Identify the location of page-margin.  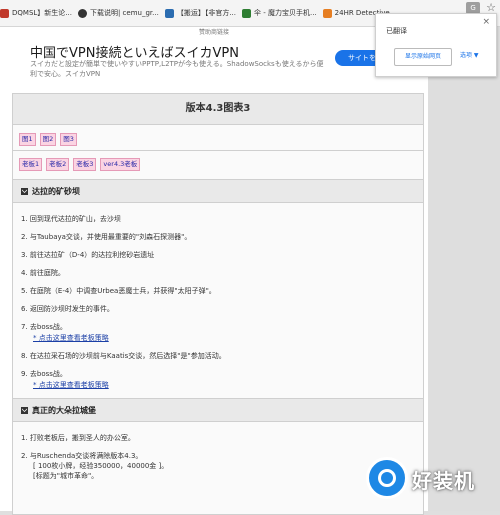
(464, 269).